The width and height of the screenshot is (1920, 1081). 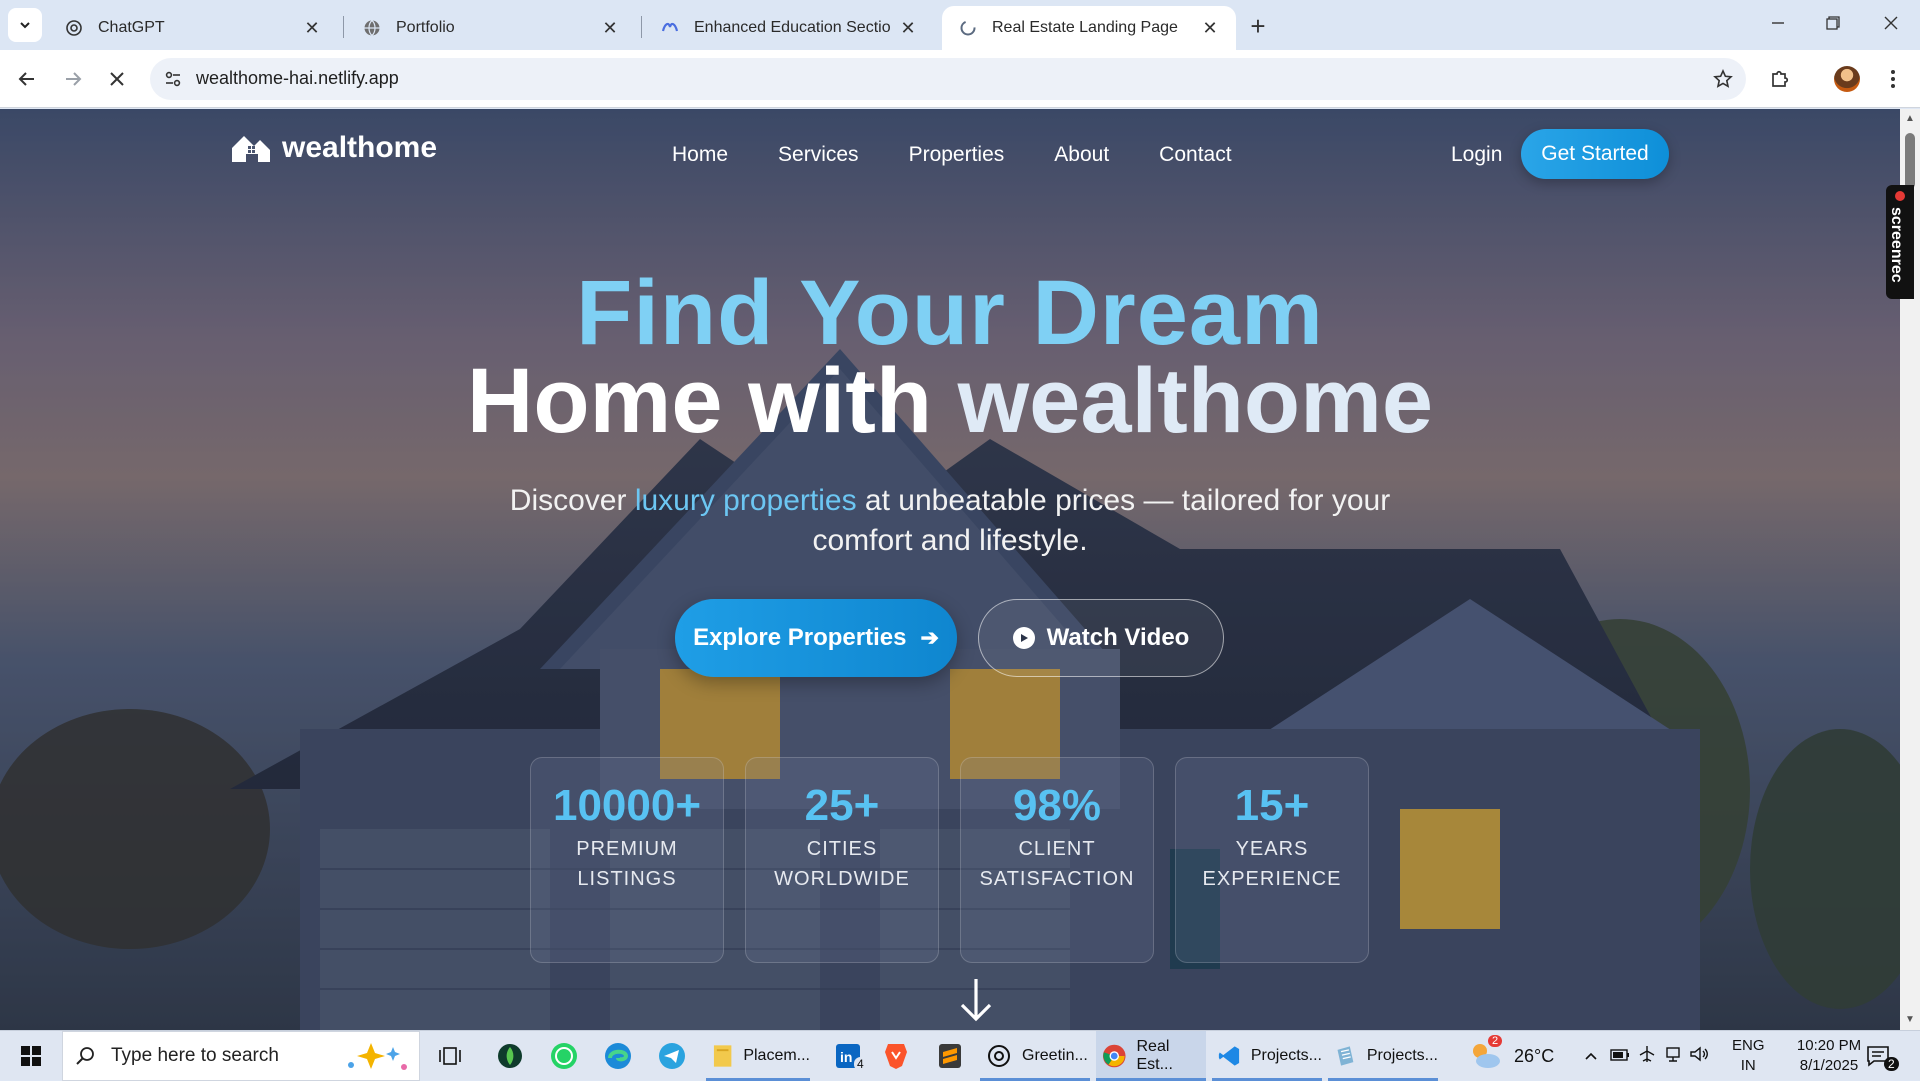 What do you see at coordinates (1114, 1056) in the screenshot?
I see `chrome-icon` at bounding box center [1114, 1056].